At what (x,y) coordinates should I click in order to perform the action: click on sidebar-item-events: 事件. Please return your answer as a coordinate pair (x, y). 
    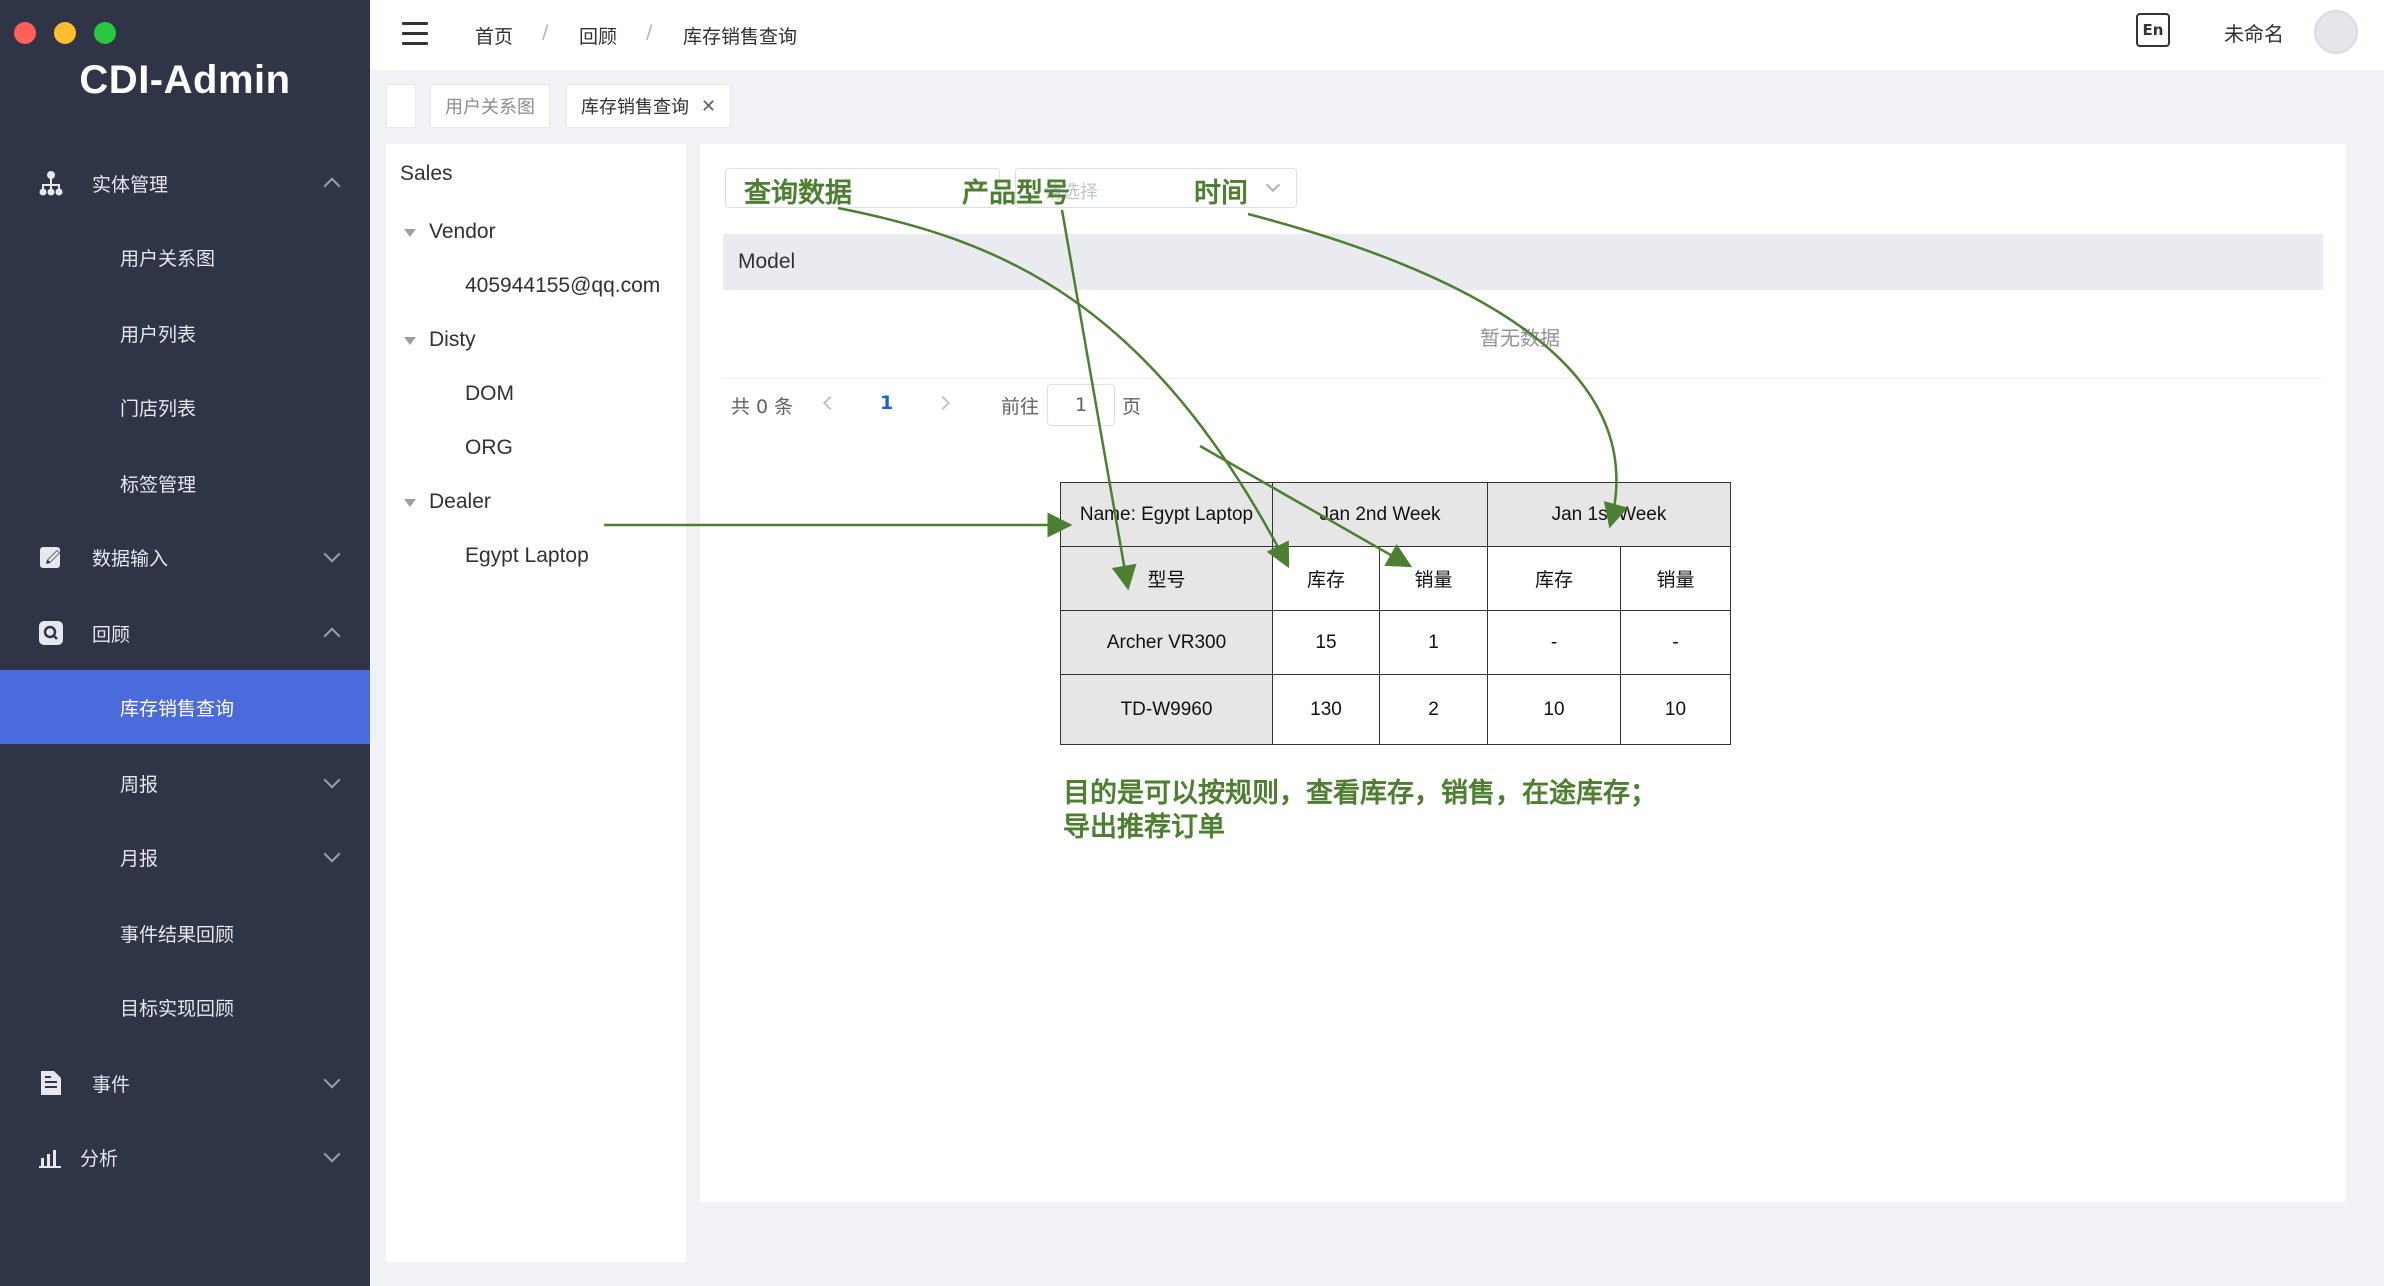
    Looking at the image, I should click on (185, 1083).